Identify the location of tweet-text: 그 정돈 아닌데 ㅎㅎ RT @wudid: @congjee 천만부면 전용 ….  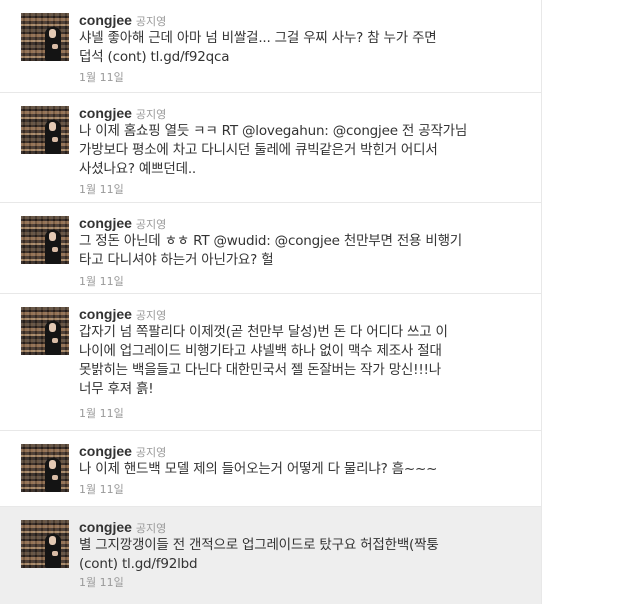
(301, 251).